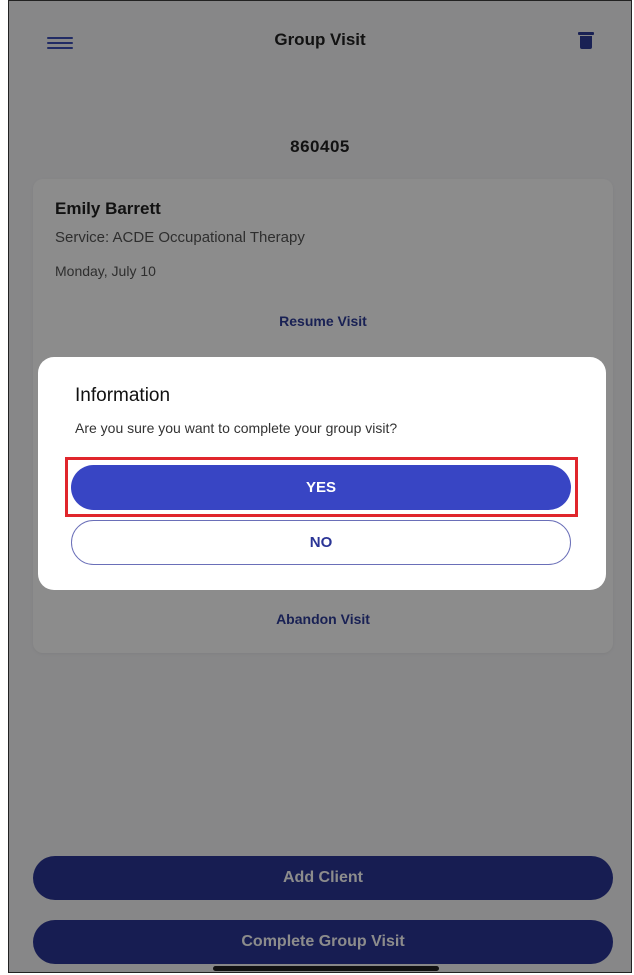  I want to click on dialog-title: Information, so click(123, 395).